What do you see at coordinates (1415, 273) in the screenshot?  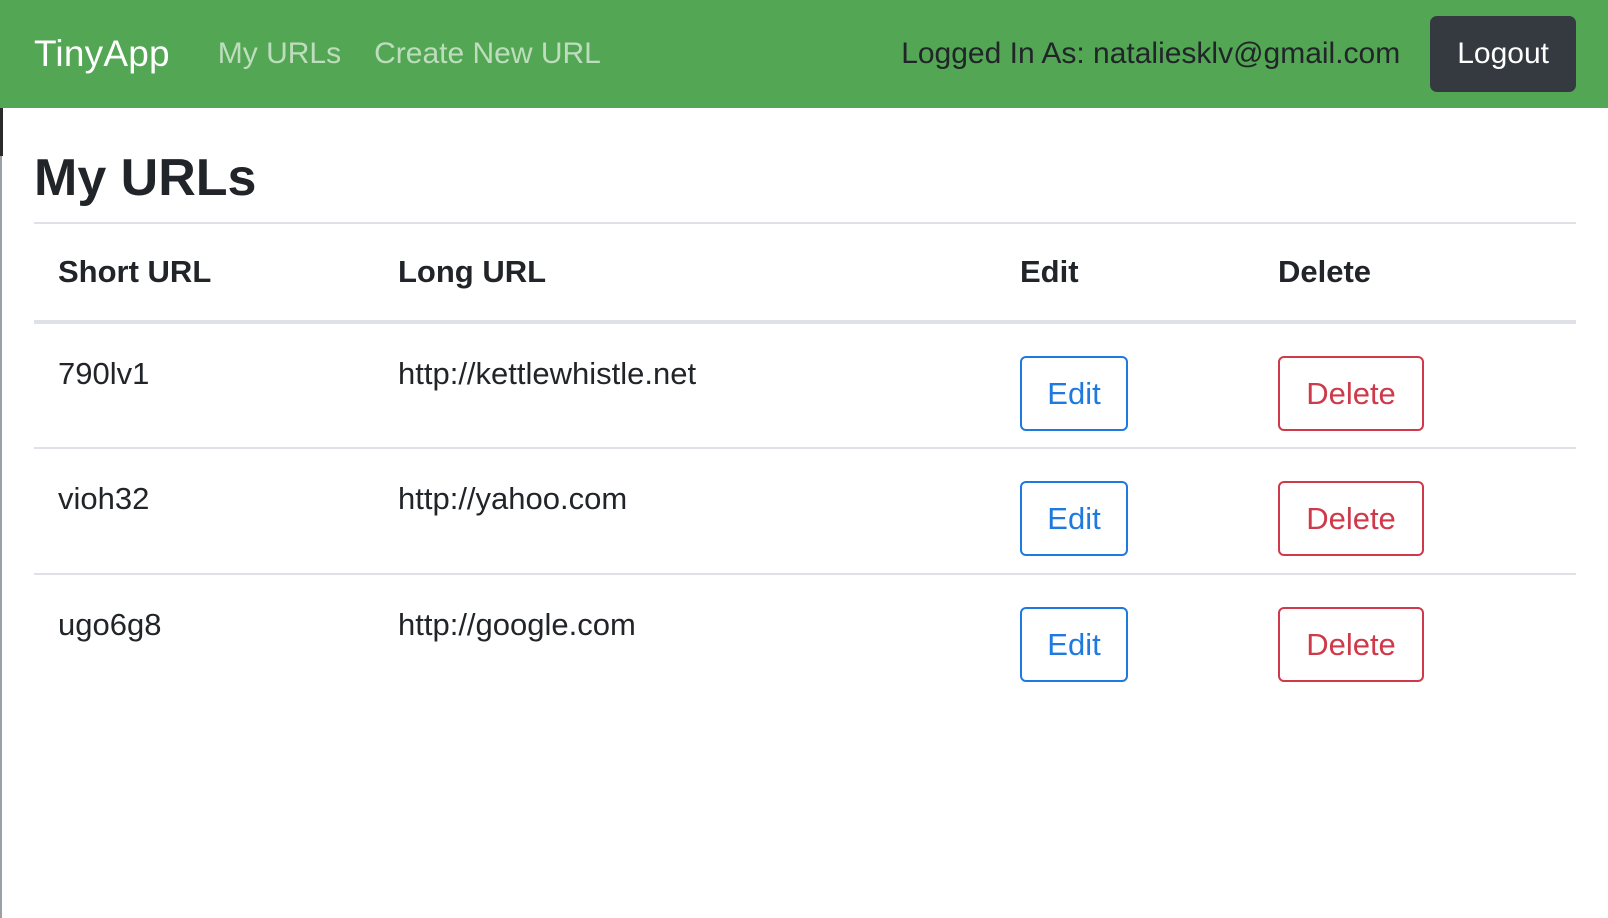 I see `column-header-delete: Delete` at bounding box center [1415, 273].